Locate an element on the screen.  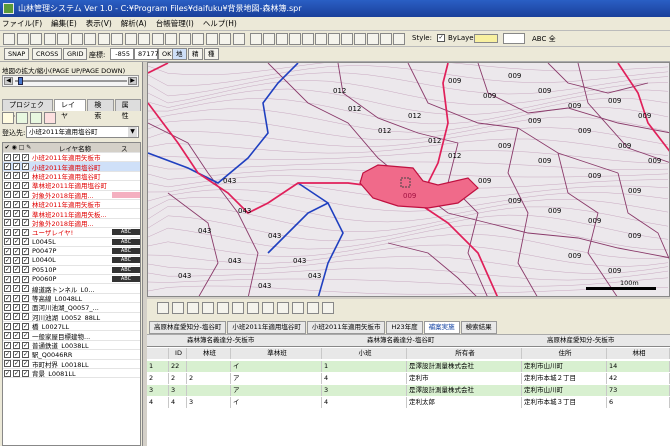
flag-icon is located at coordinates (373, 39).